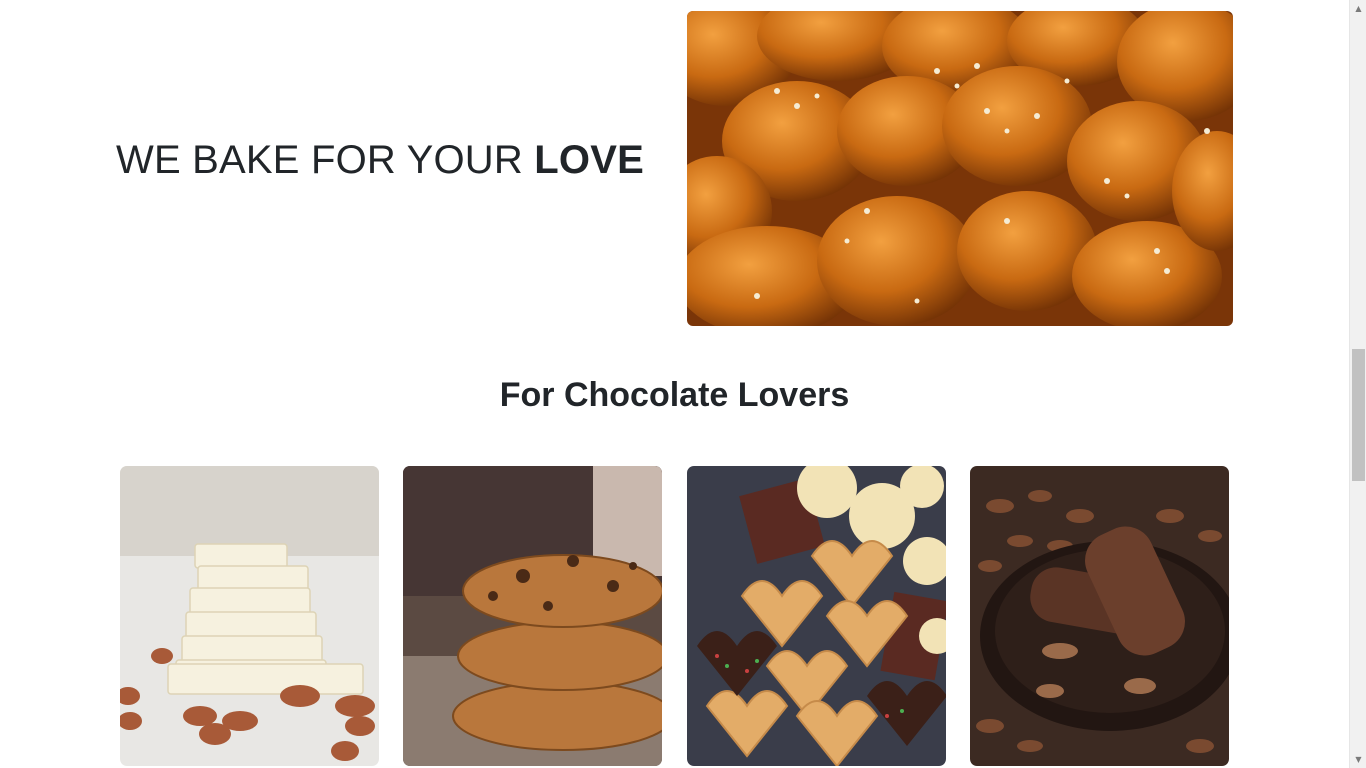 Image resolution: width=1366 pixels, height=768 pixels. Describe the element at coordinates (1358, 759) in the screenshot. I see `scroll-down-arrow-icon: ▼` at that location.